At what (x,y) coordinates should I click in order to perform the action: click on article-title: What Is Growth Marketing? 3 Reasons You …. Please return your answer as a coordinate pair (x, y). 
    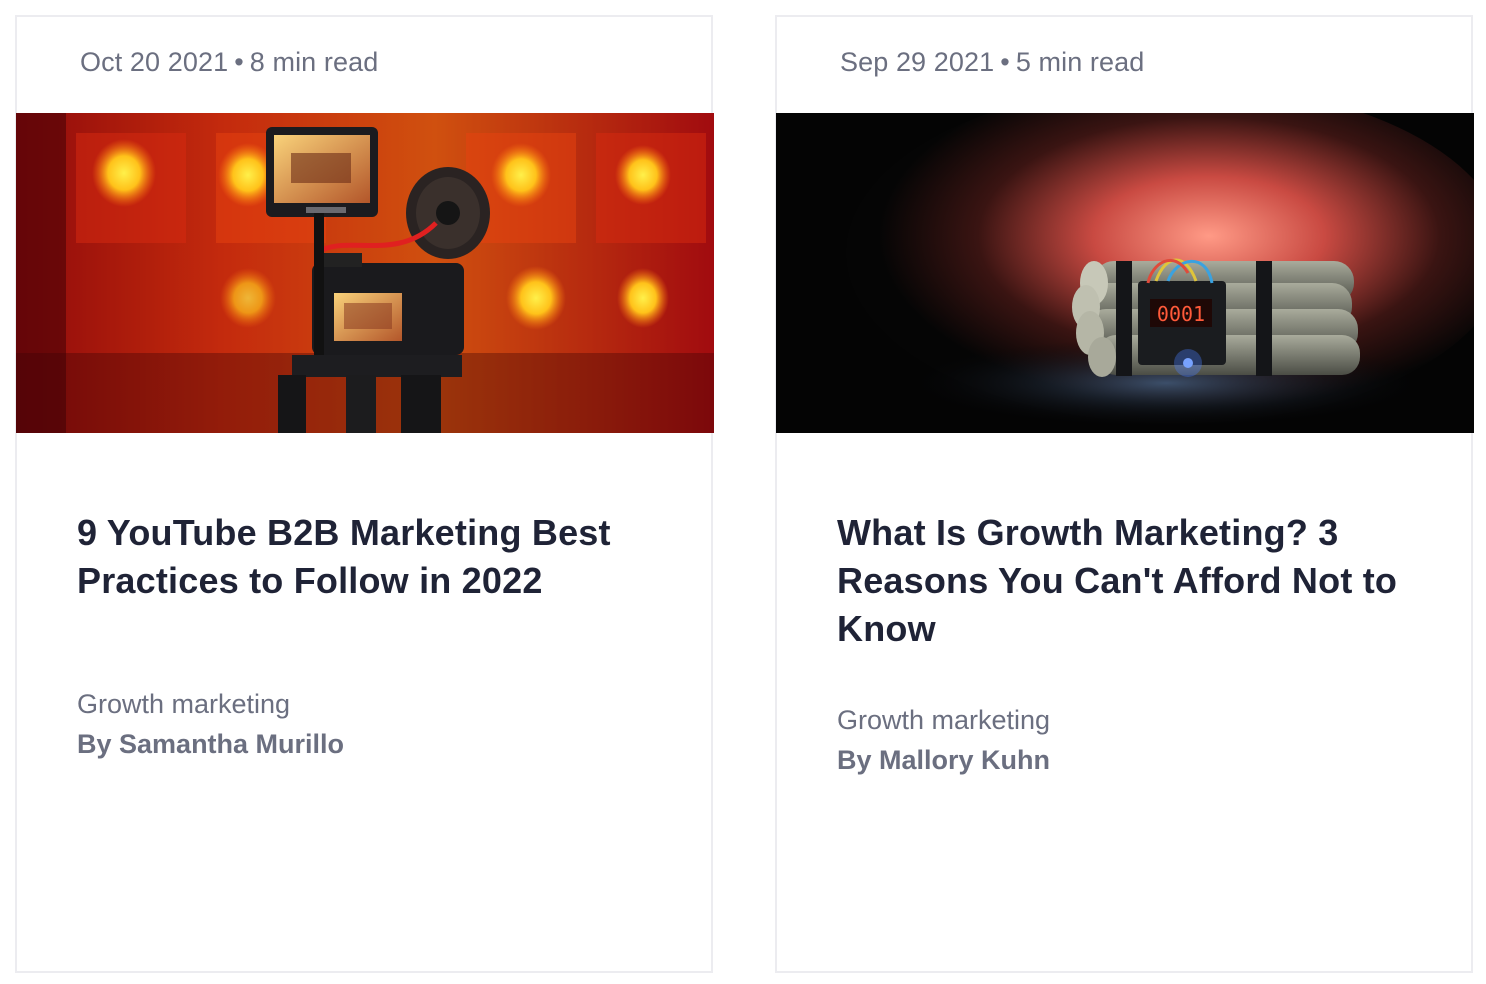
    Looking at the image, I should click on (1127, 581).